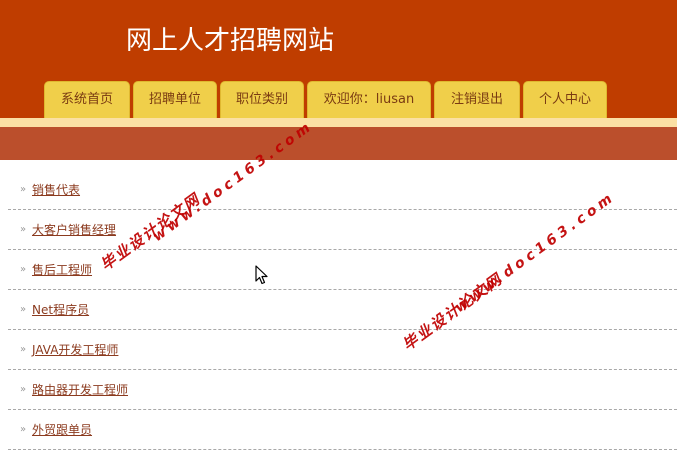 Image resolution: width=677 pixels, height=456 pixels. I want to click on job-link: 销售代表, so click(56, 189).